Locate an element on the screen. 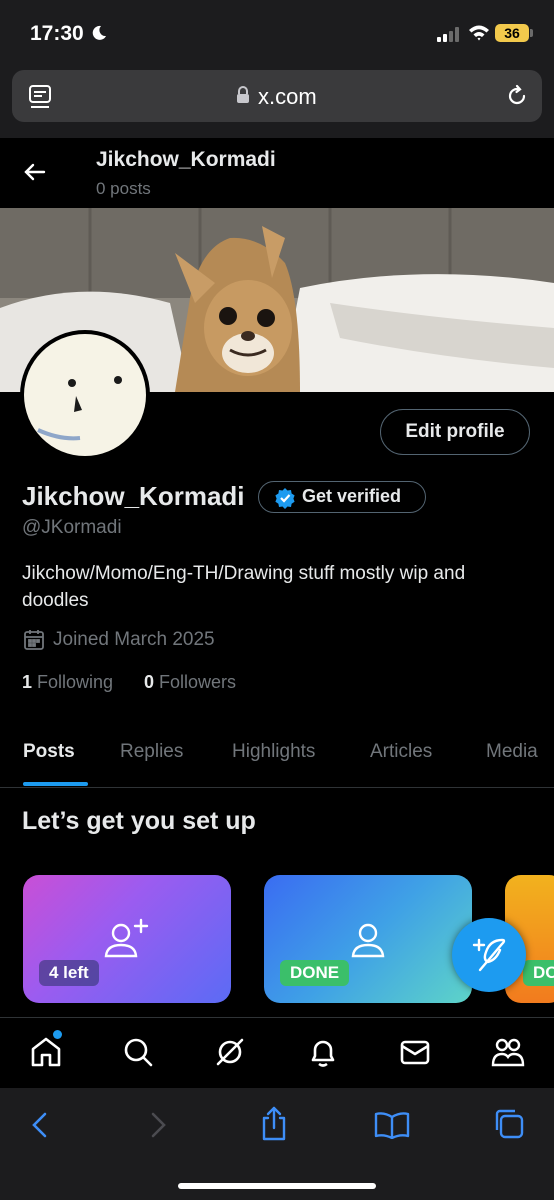  header-name: Jikchow_Kormadi is located at coordinates (186, 159).